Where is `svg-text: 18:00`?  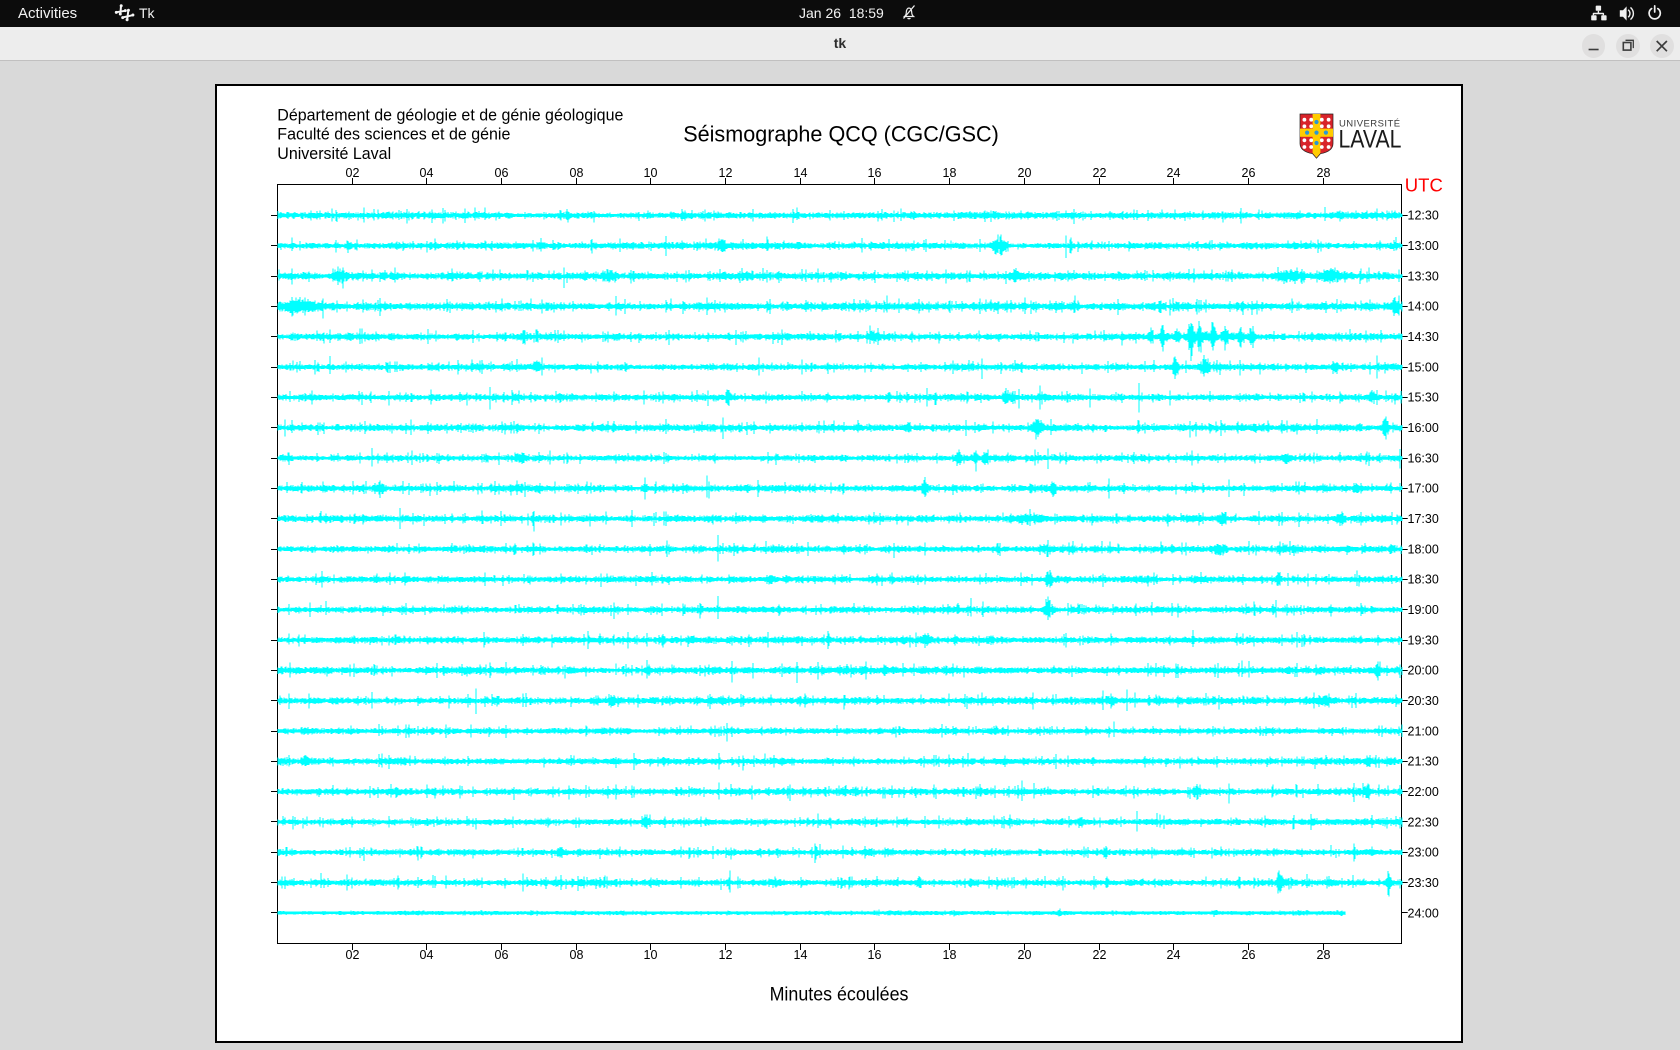 svg-text: 18:00 is located at coordinates (1423, 549).